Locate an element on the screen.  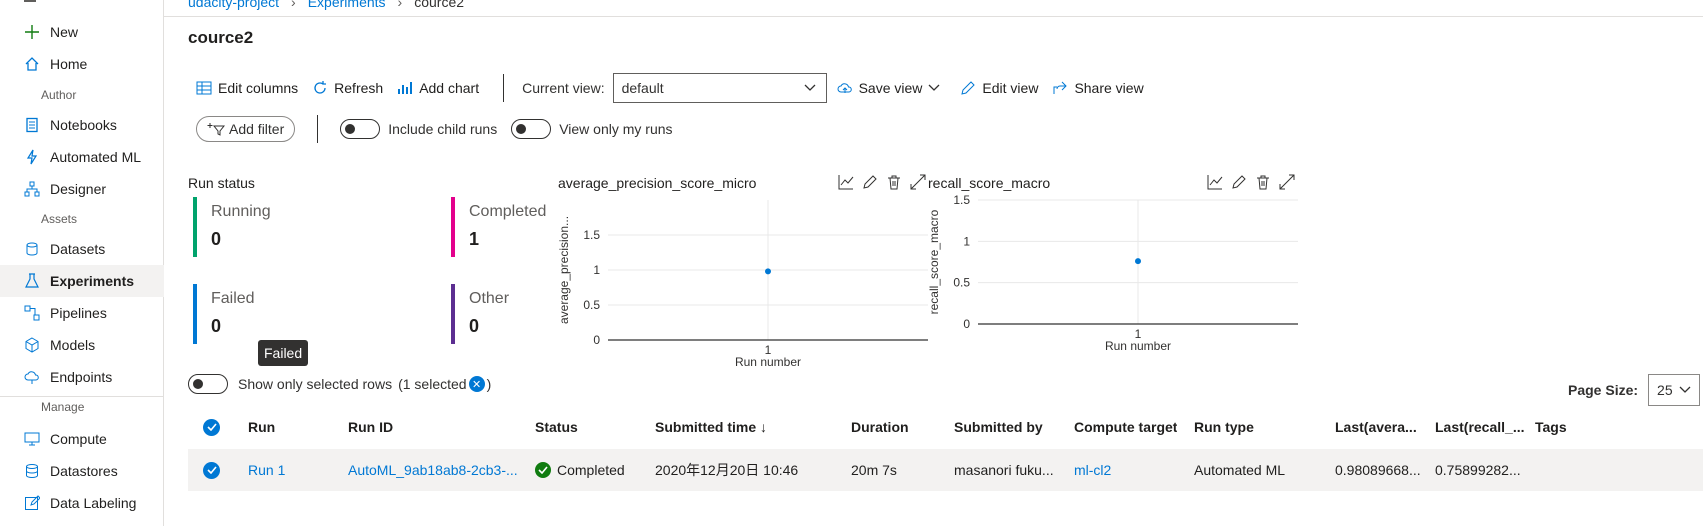
sidebar-item-endpoints: Endpoints is located at coordinates (82, 377).